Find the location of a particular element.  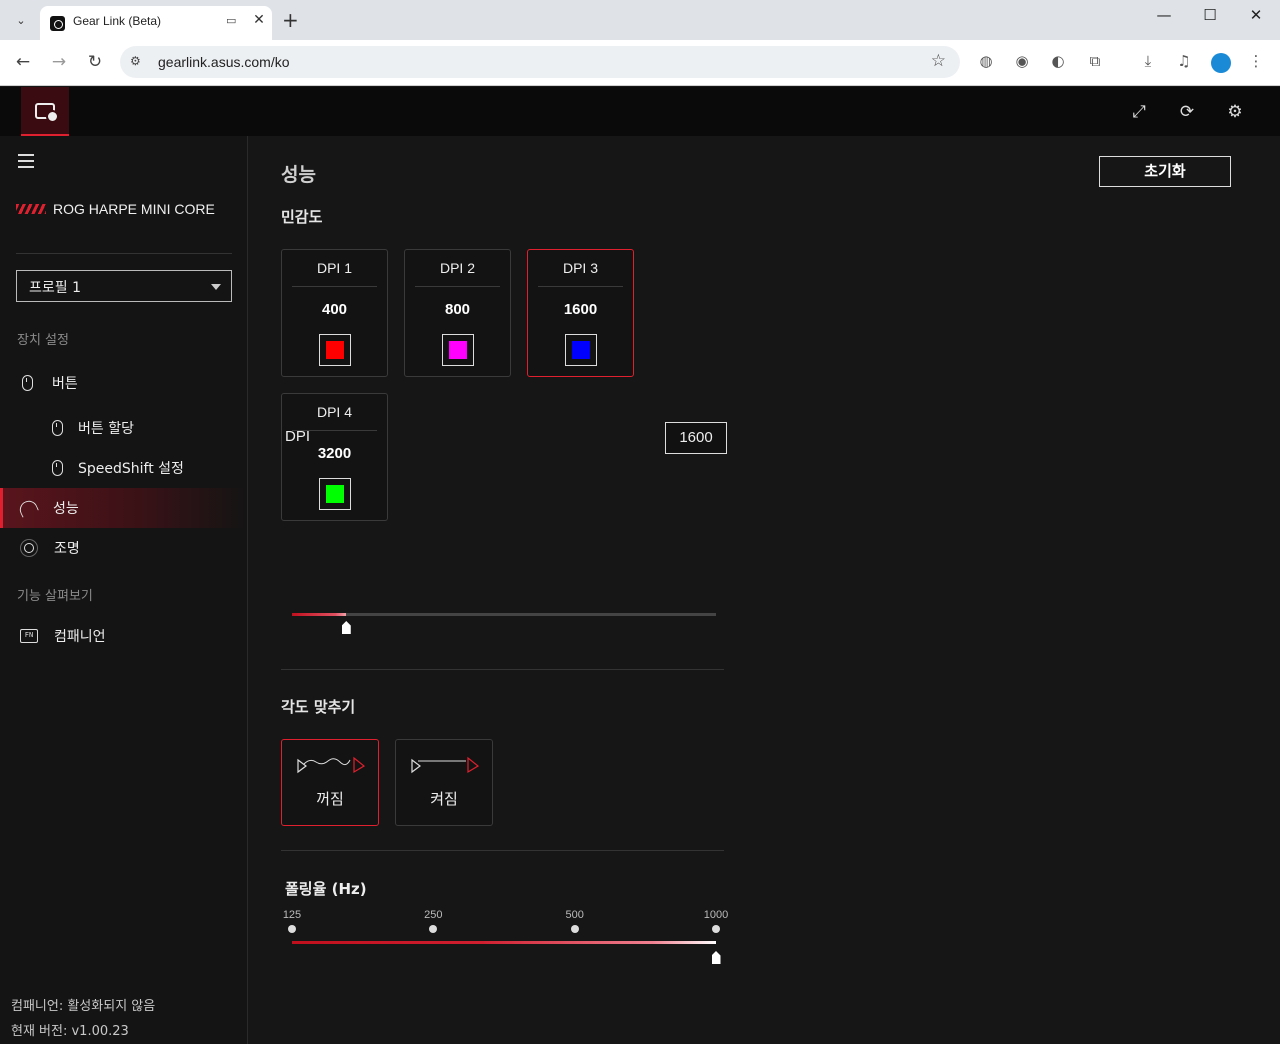

section-features: 기능 살펴보기 is located at coordinates (55, 596).